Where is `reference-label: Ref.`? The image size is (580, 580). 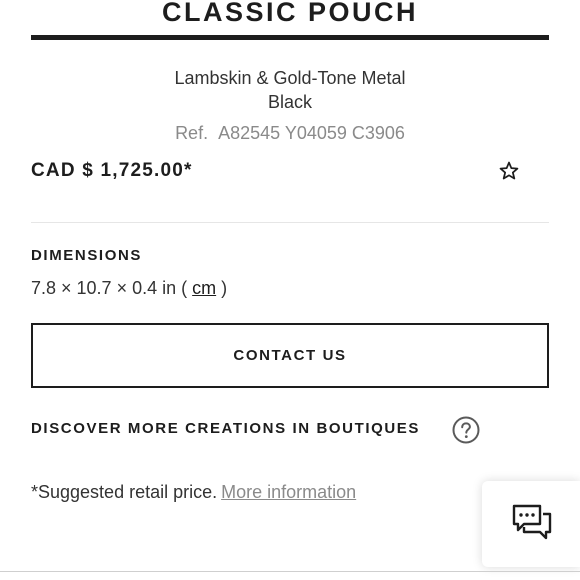
reference-label: Ref. is located at coordinates (192, 133).